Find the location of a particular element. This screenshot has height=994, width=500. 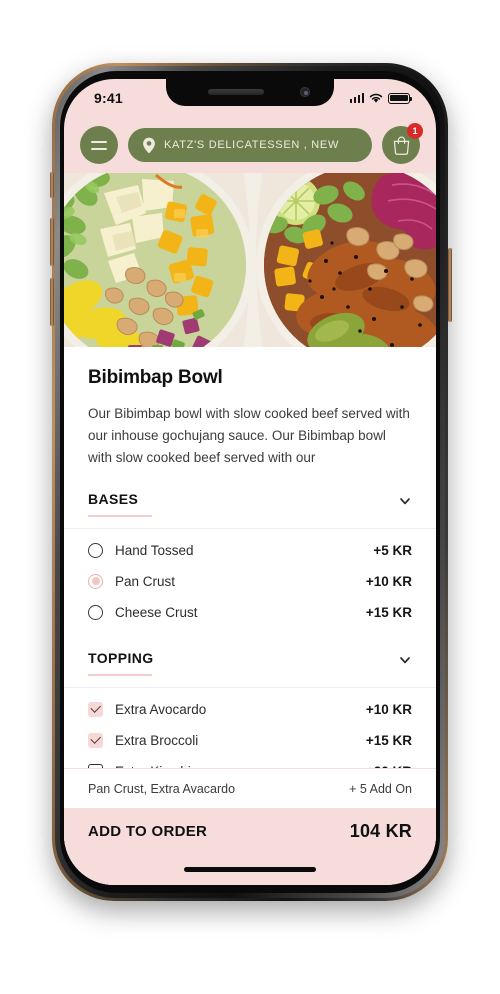

option-row-hand-tossed: Hand Tossed +5 KR is located at coordinates (250, 550).